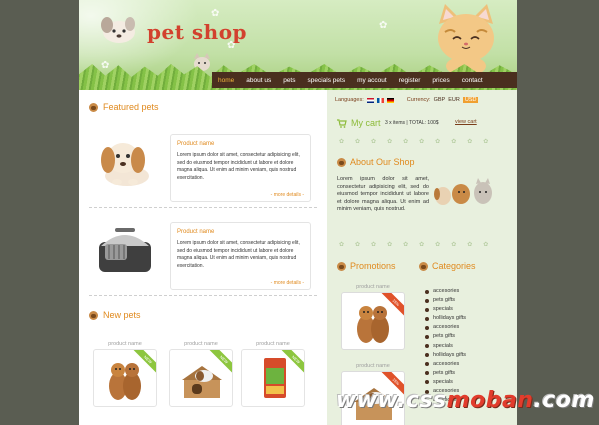 This screenshot has height=425, width=599. Describe the element at coordinates (390, 100) in the screenshot. I see `flag-de-icon` at that location.